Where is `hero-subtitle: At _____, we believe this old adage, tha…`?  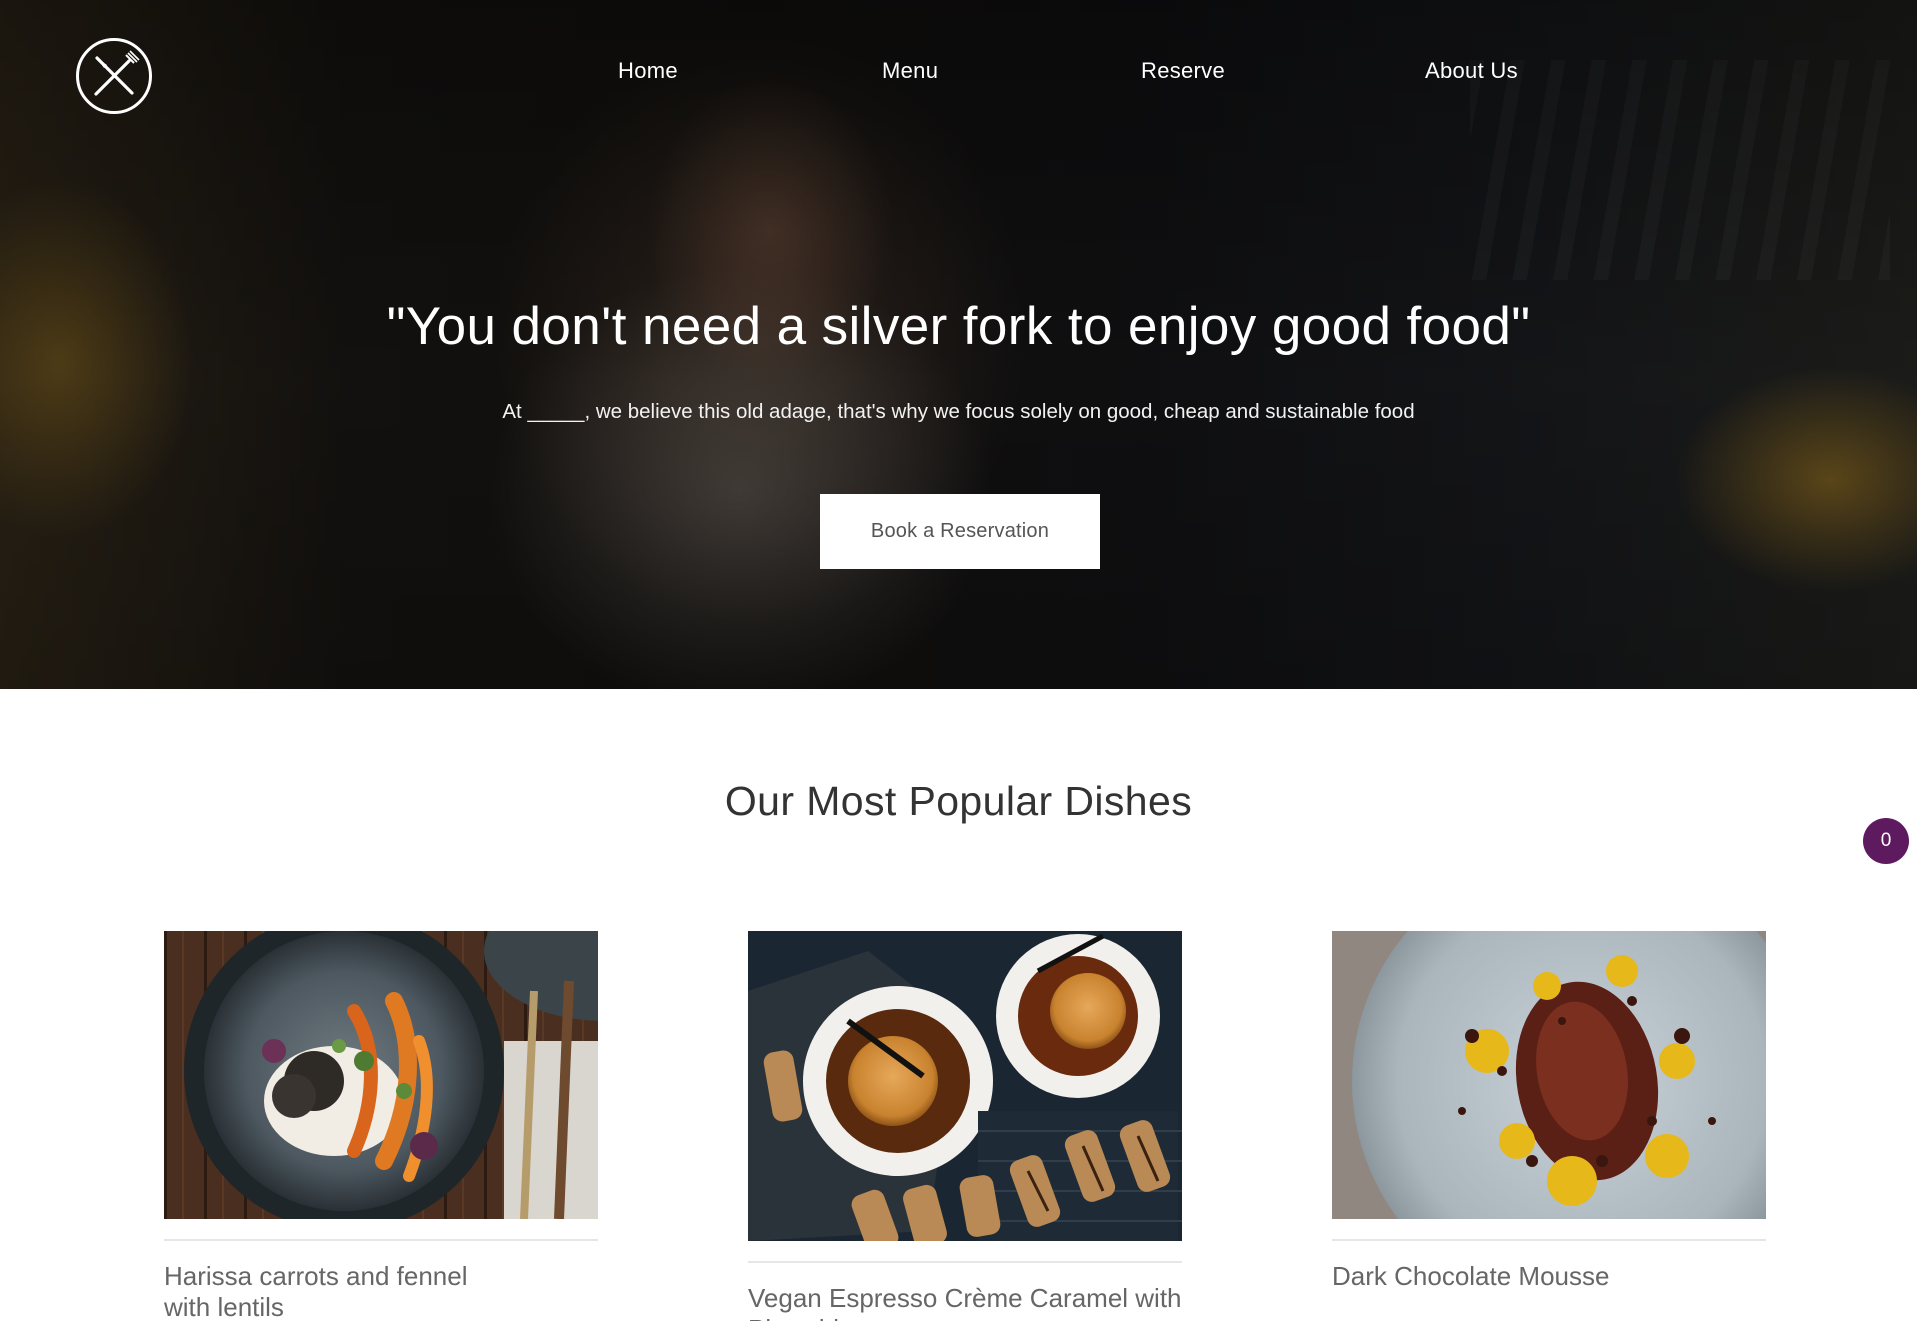 hero-subtitle: At _____, we believe this old adage, tha… is located at coordinates (958, 411).